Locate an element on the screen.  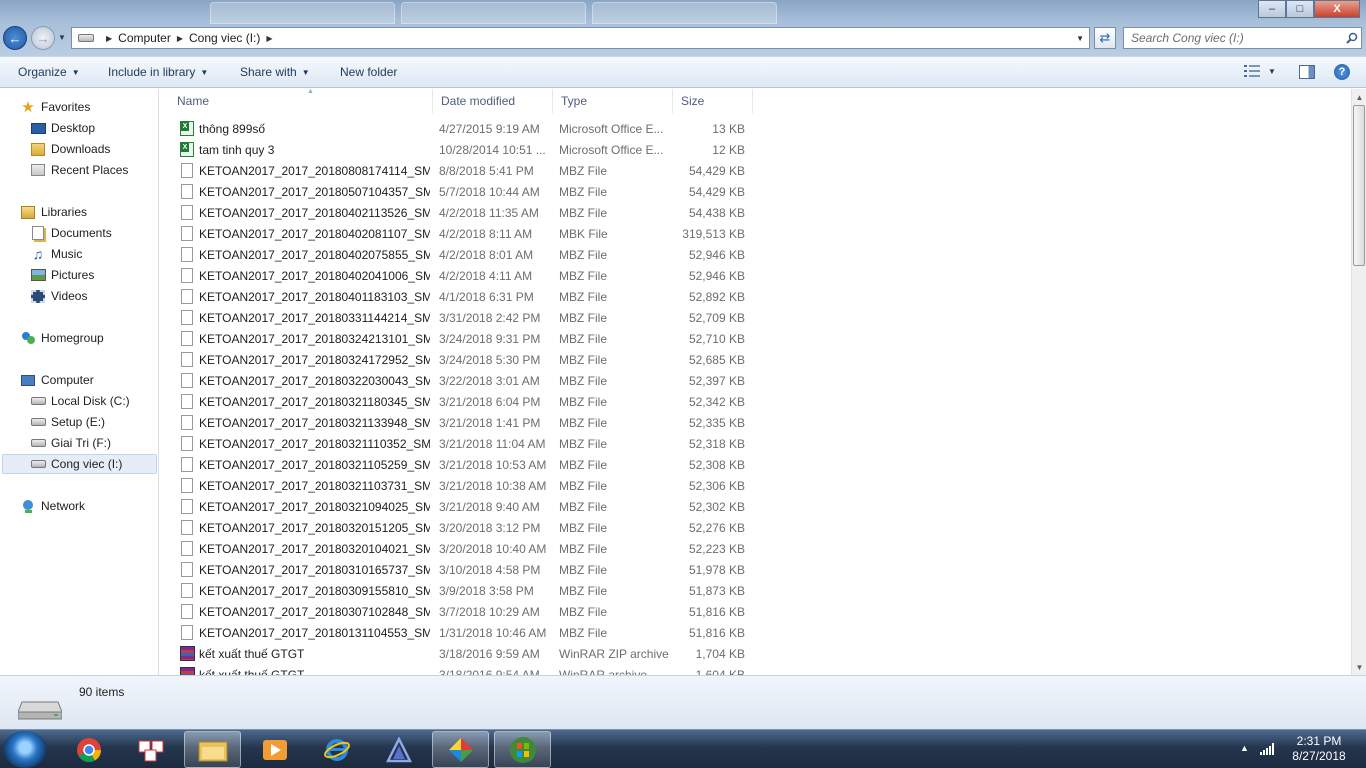
search-input is located at coordinates (1233, 38).